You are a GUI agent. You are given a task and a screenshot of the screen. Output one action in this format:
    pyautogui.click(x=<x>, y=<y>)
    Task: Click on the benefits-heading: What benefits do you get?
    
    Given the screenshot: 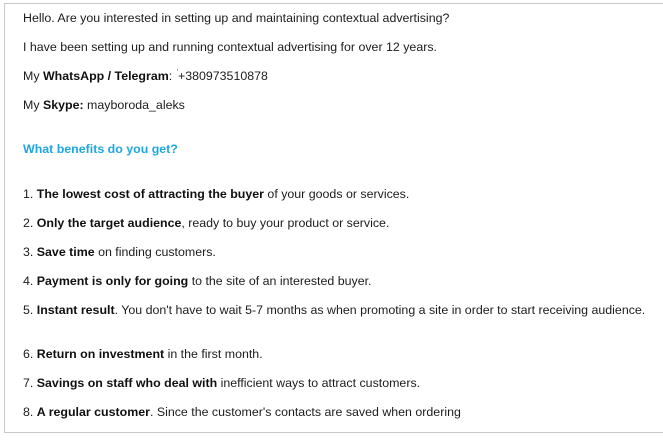 What is the action you would take?
    pyautogui.click(x=100, y=149)
    